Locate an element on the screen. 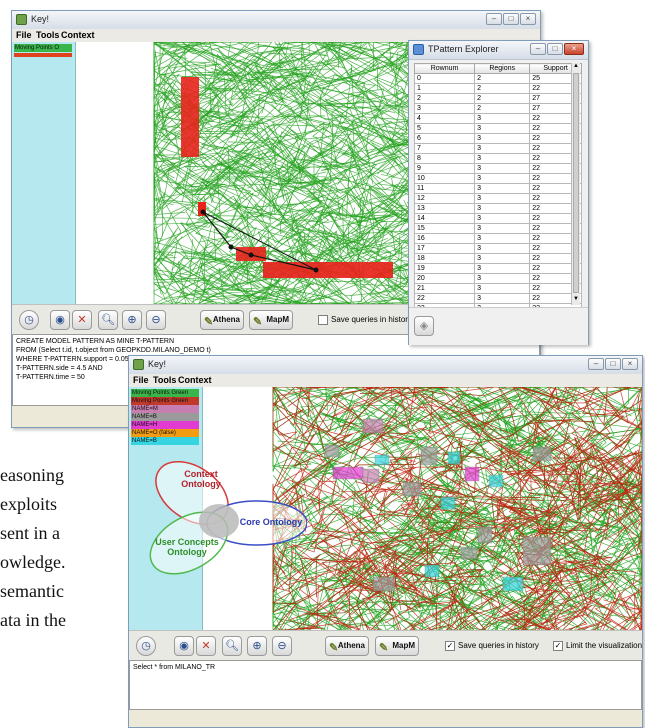 The height and width of the screenshot is (728, 645). table-row: 21 3 22 is located at coordinates (497, 288).